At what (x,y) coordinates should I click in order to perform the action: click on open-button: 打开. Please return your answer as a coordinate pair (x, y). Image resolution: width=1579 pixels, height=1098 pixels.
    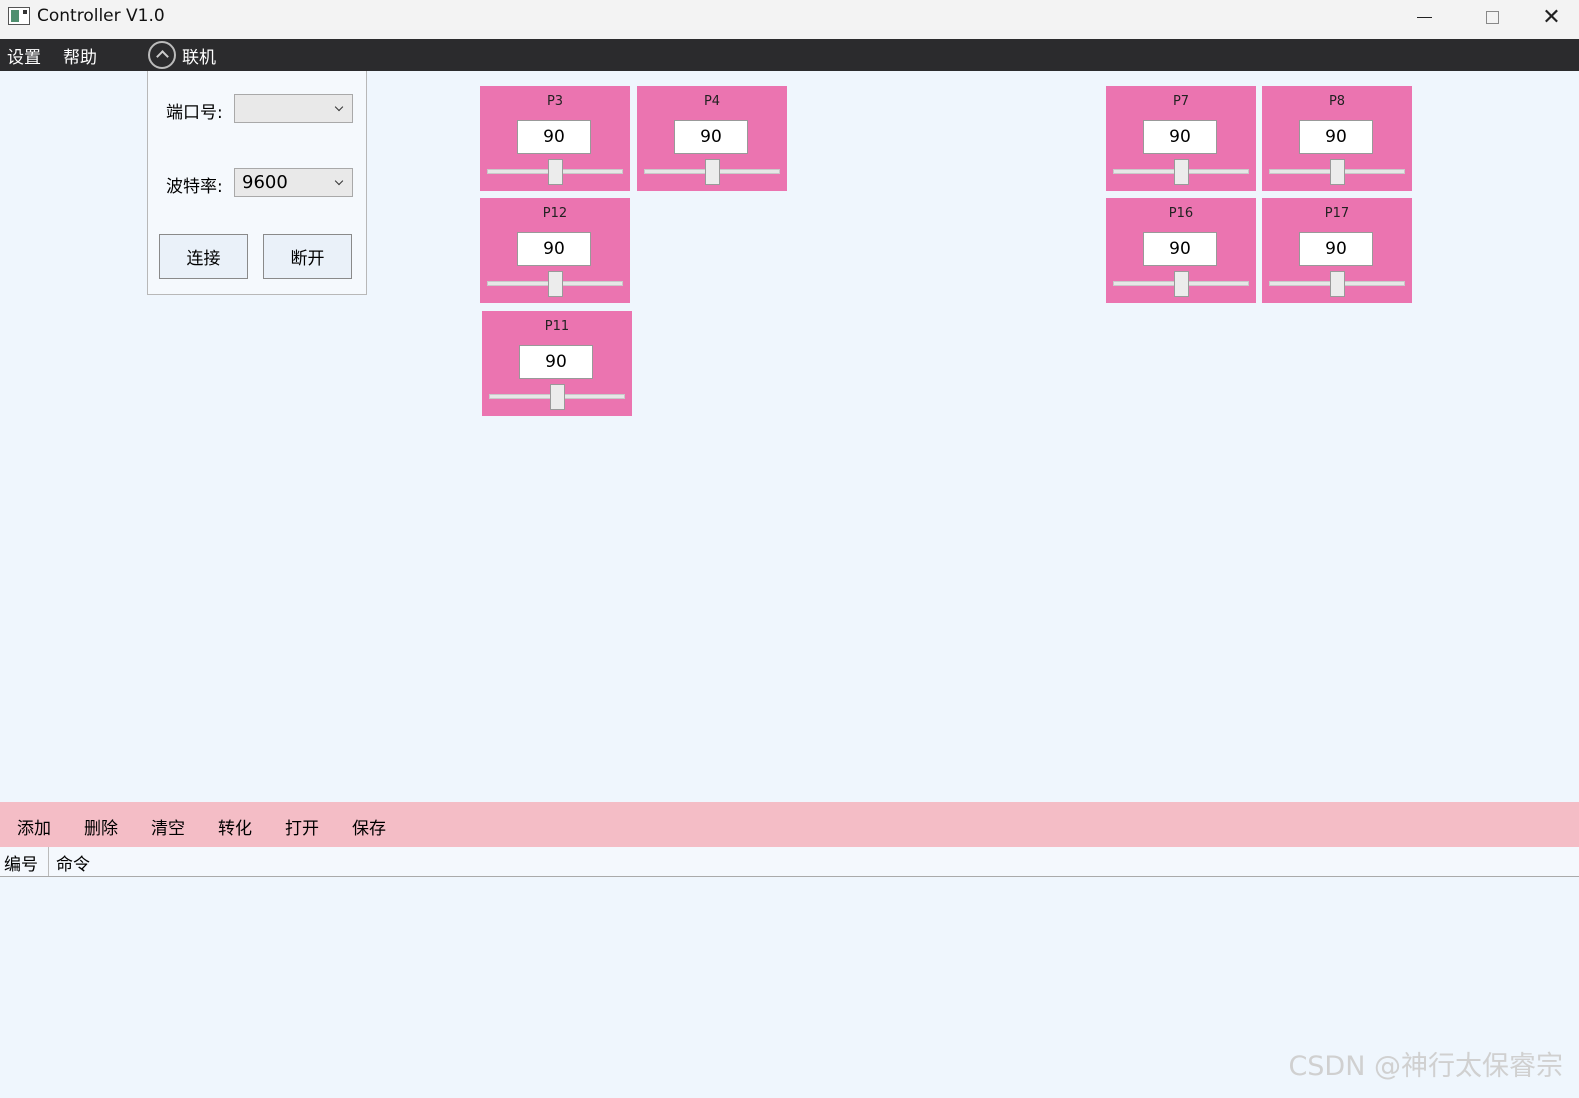
    Looking at the image, I should click on (302, 826).